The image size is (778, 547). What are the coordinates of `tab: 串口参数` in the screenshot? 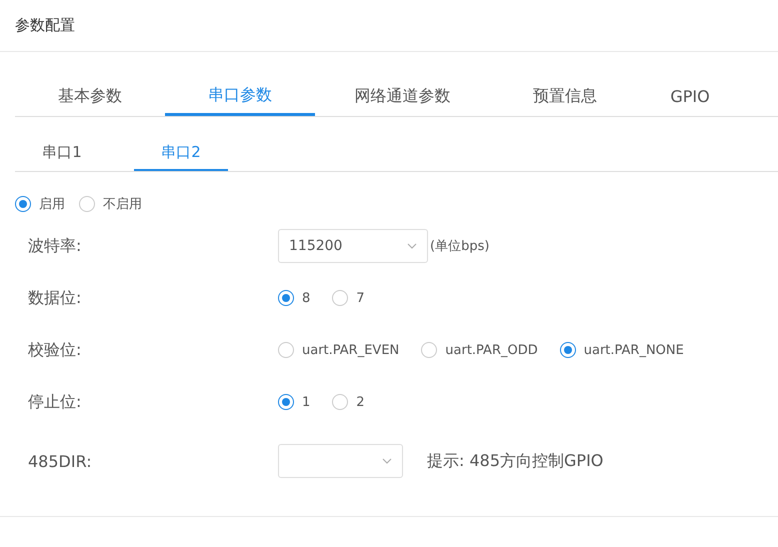 It's located at (240, 97).